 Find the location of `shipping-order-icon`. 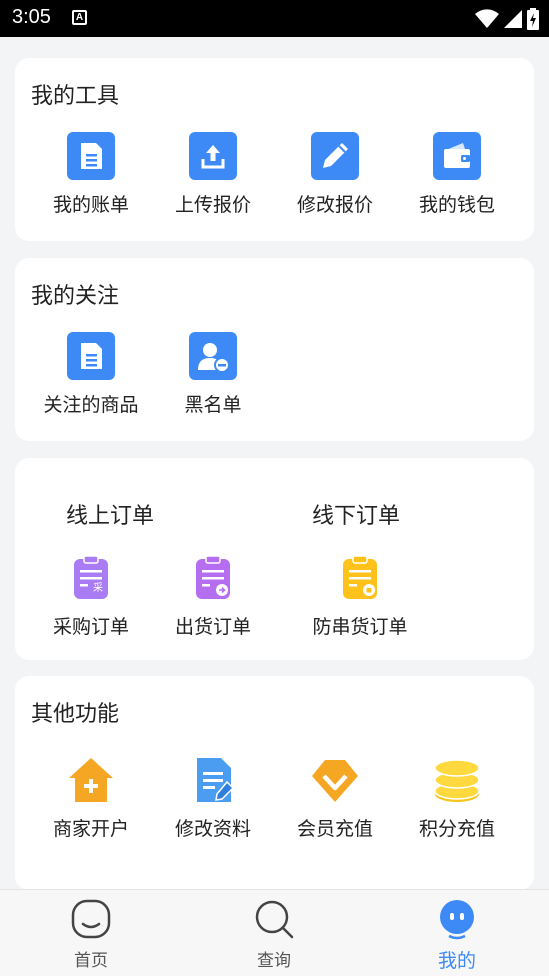

shipping-order-icon is located at coordinates (213, 577).